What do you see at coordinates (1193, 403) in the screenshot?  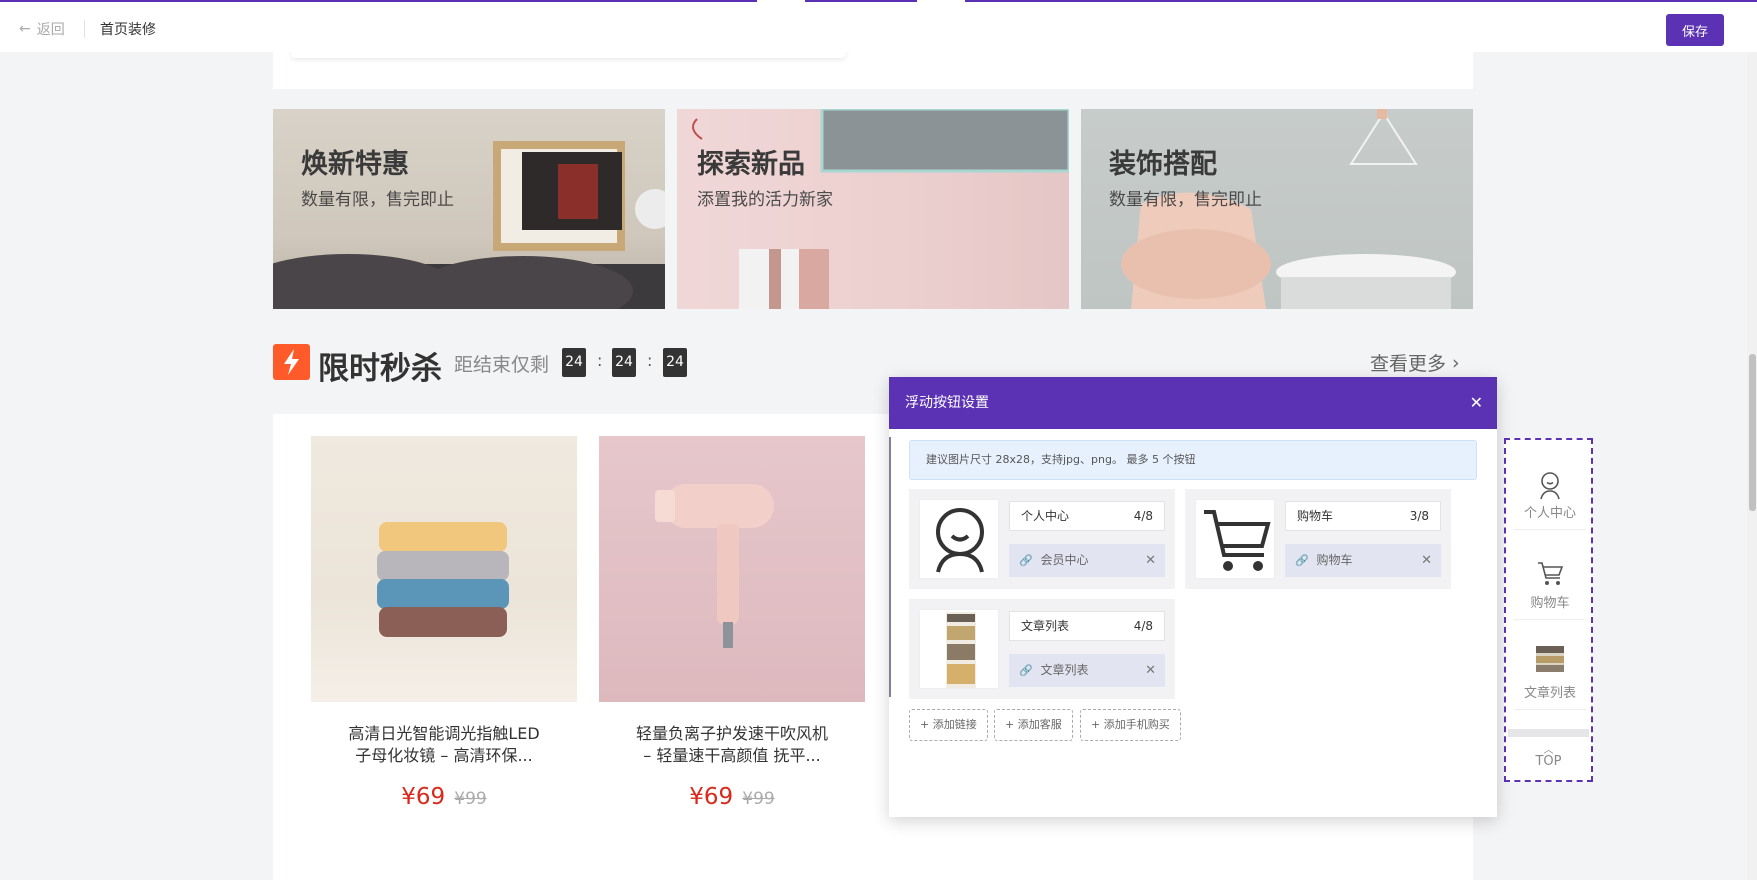 I see `dialog-header: 浮动按钮设置 ✕` at bounding box center [1193, 403].